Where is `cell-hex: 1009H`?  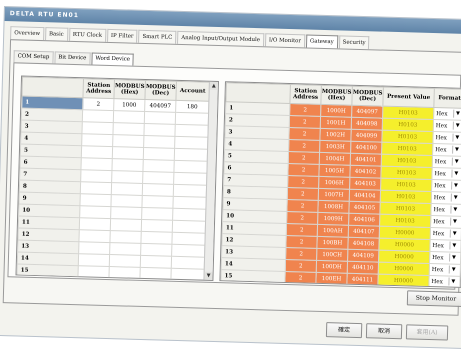
cell-hex: 1009H is located at coordinates (333, 219).